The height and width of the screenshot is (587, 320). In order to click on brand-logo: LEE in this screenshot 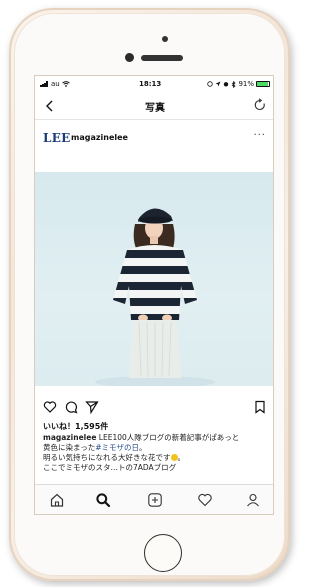, I will do `click(57, 138)`.